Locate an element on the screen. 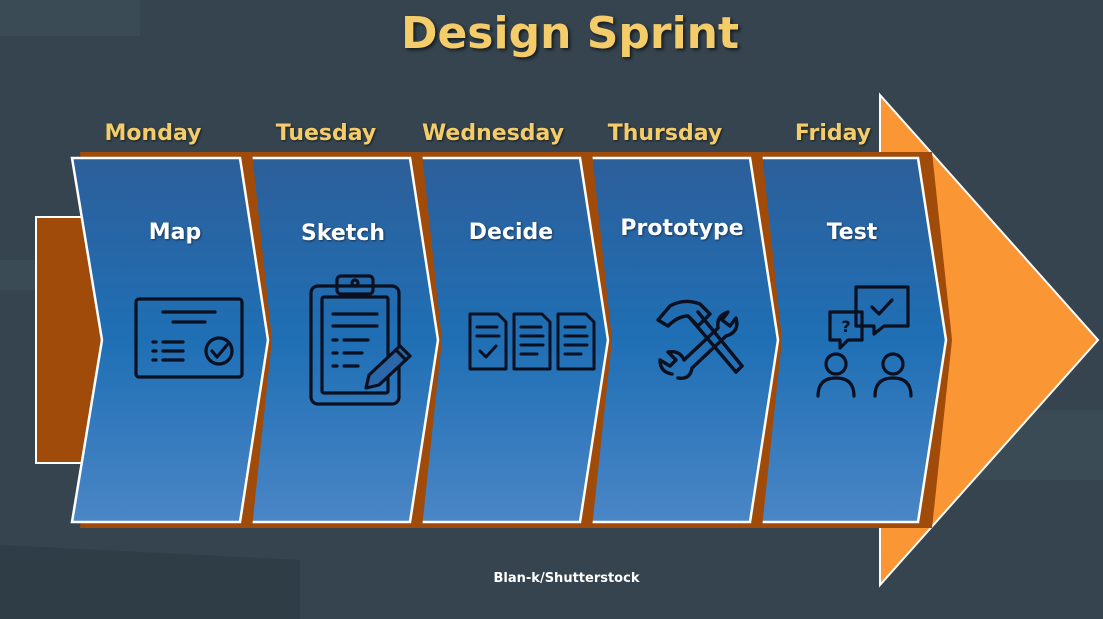 Image resolution: width=1103 pixels, height=619 pixels. image-credit: Blan-k/Shutterstock is located at coordinates (566, 578).